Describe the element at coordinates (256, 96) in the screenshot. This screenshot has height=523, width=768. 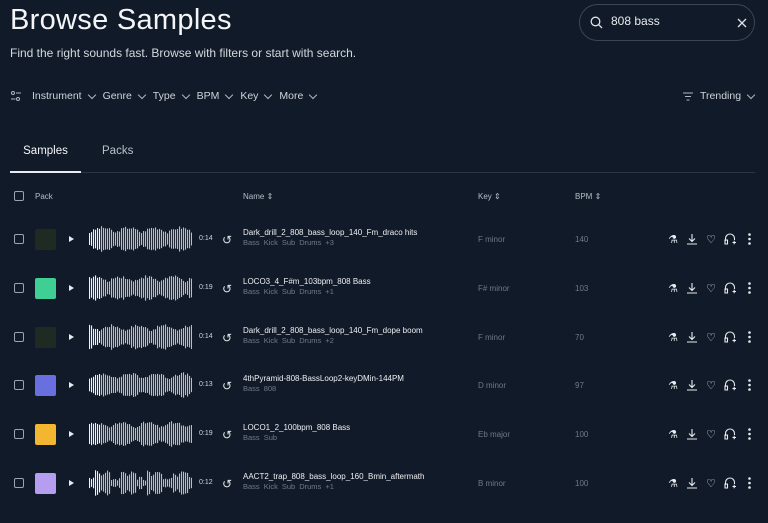
I see `filter-key: Key` at that location.